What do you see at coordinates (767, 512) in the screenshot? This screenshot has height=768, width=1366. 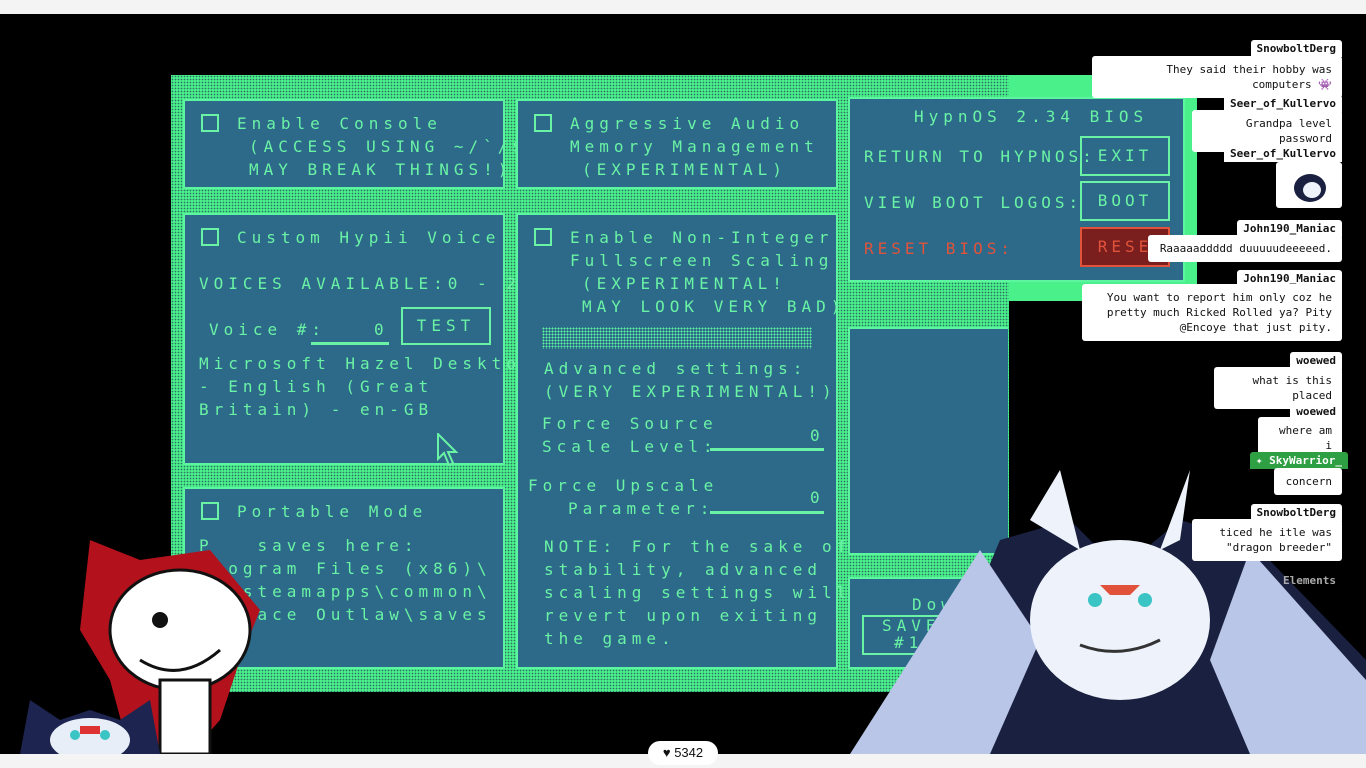 I see `force-upscale-field` at bounding box center [767, 512].